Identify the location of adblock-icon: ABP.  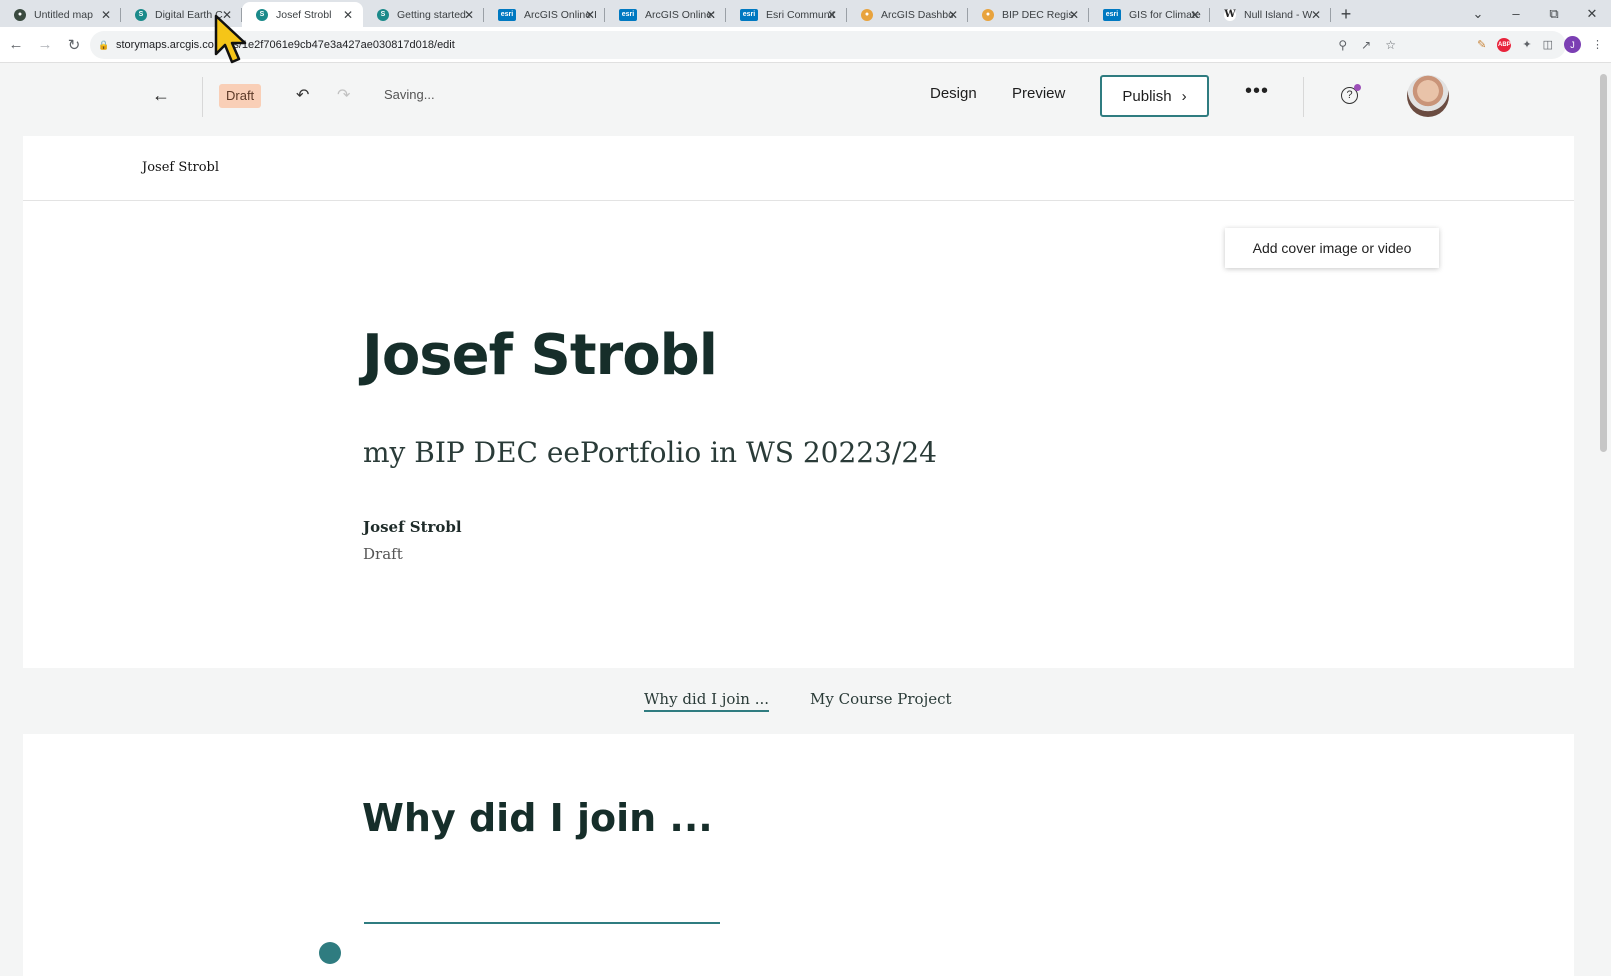
(1504, 44).